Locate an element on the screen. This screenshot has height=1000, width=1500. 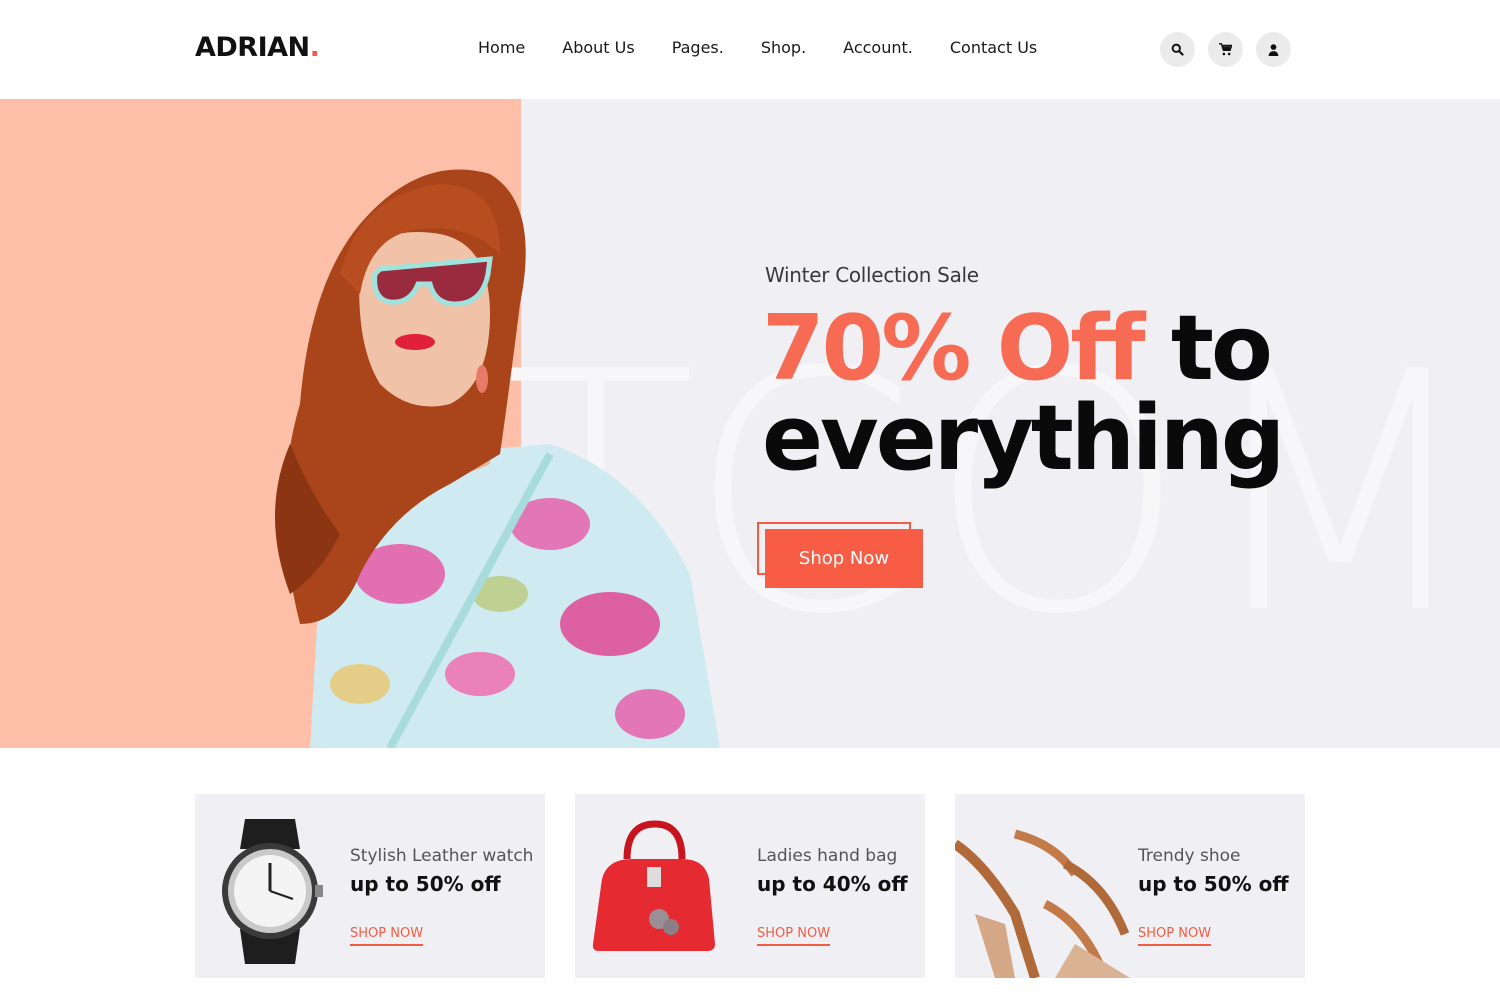
search-button is located at coordinates (1177, 49).